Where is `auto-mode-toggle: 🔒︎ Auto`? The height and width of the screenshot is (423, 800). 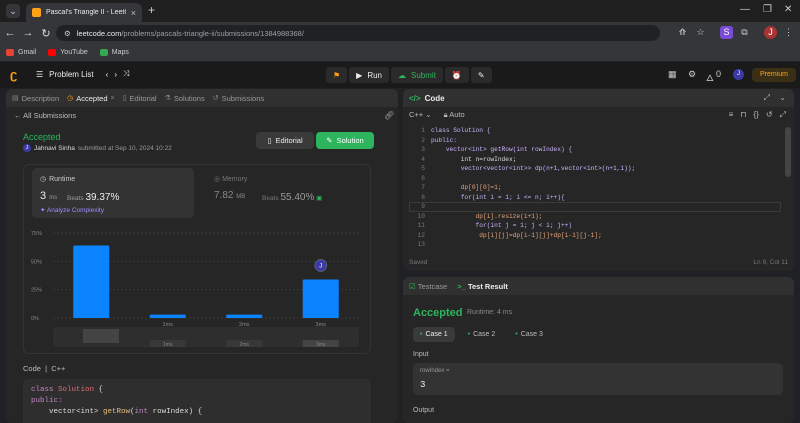 auto-mode-toggle: 🔒︎ Auto is located at coordinates (454, 115).